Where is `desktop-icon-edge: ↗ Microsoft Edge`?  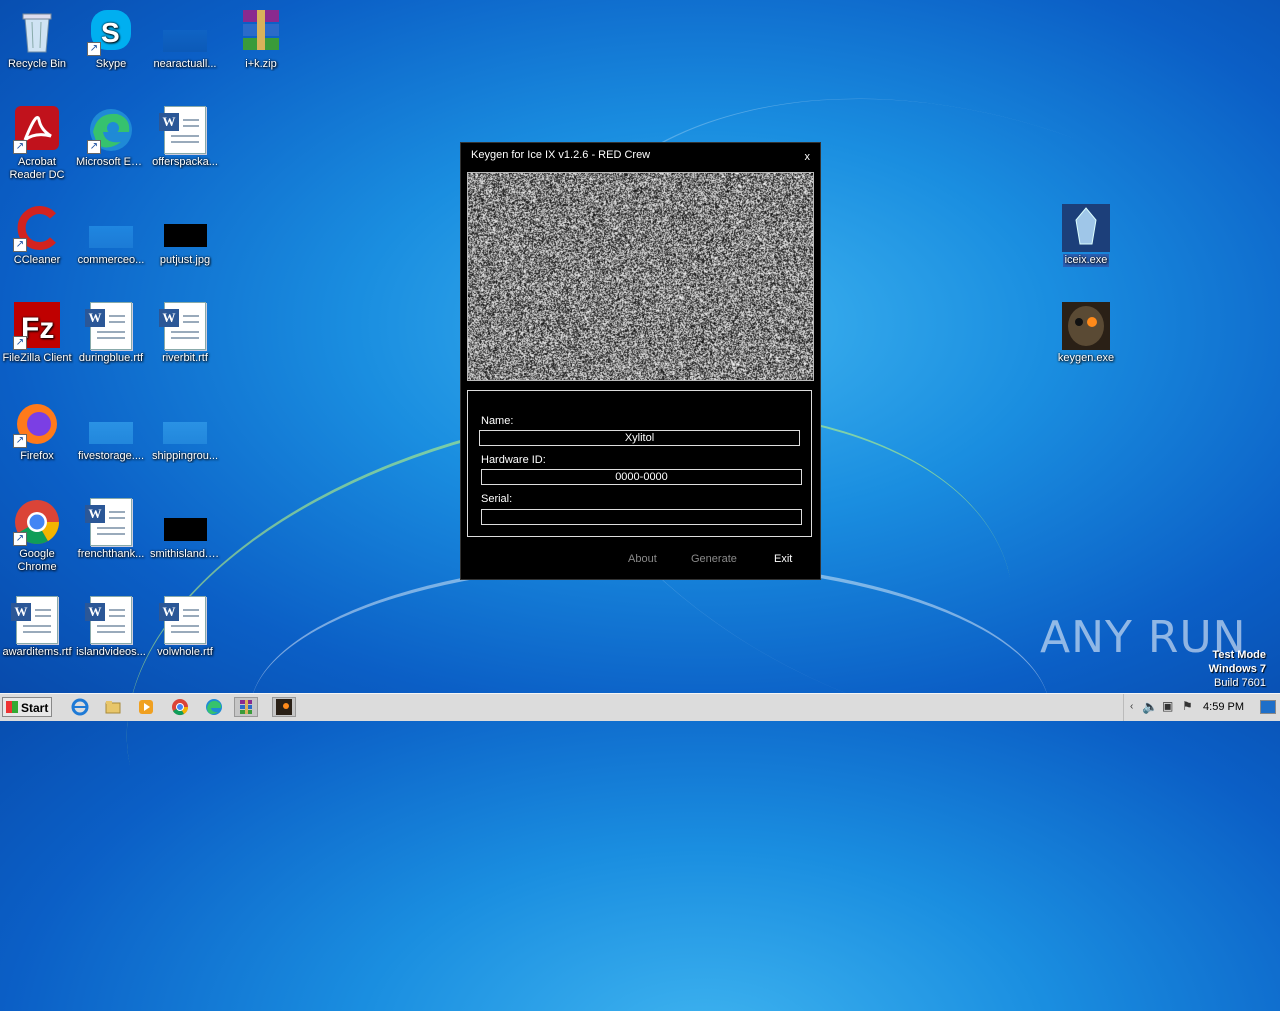
desktop-icon-edge: ↗ Microsoft Edge is located at coordinates (111, 137).